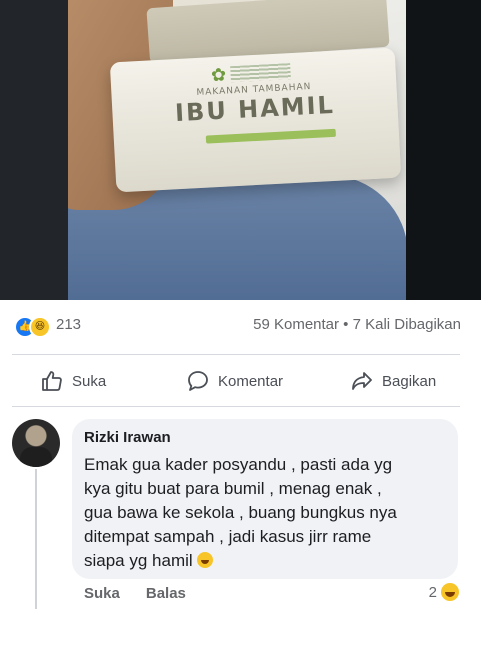 The height and width of the screenshot is (648, 481). Describe the element at coordinates (443, 150) in the screenshot. I see `photo-dark-edge` at that location.